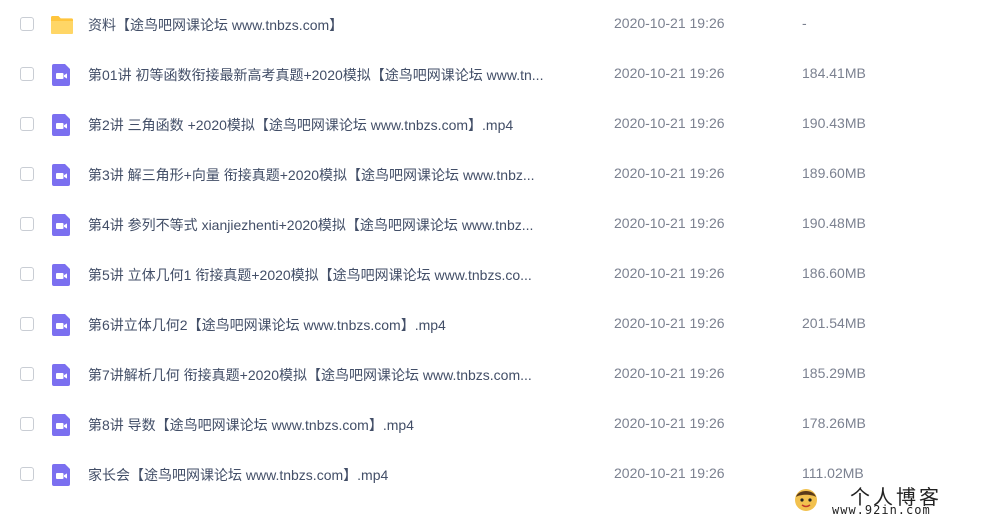 This screenshot has width=984, height=521. Describe the element at coordinates (834, 373) in the screenshot. I see `file-size: 185.29MB` at that location.